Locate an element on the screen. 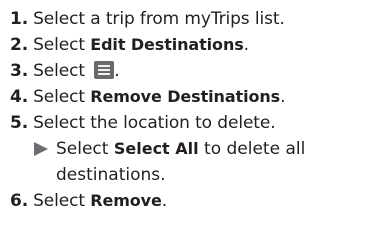  step-number: 4. is located at coordinates (19, 97).